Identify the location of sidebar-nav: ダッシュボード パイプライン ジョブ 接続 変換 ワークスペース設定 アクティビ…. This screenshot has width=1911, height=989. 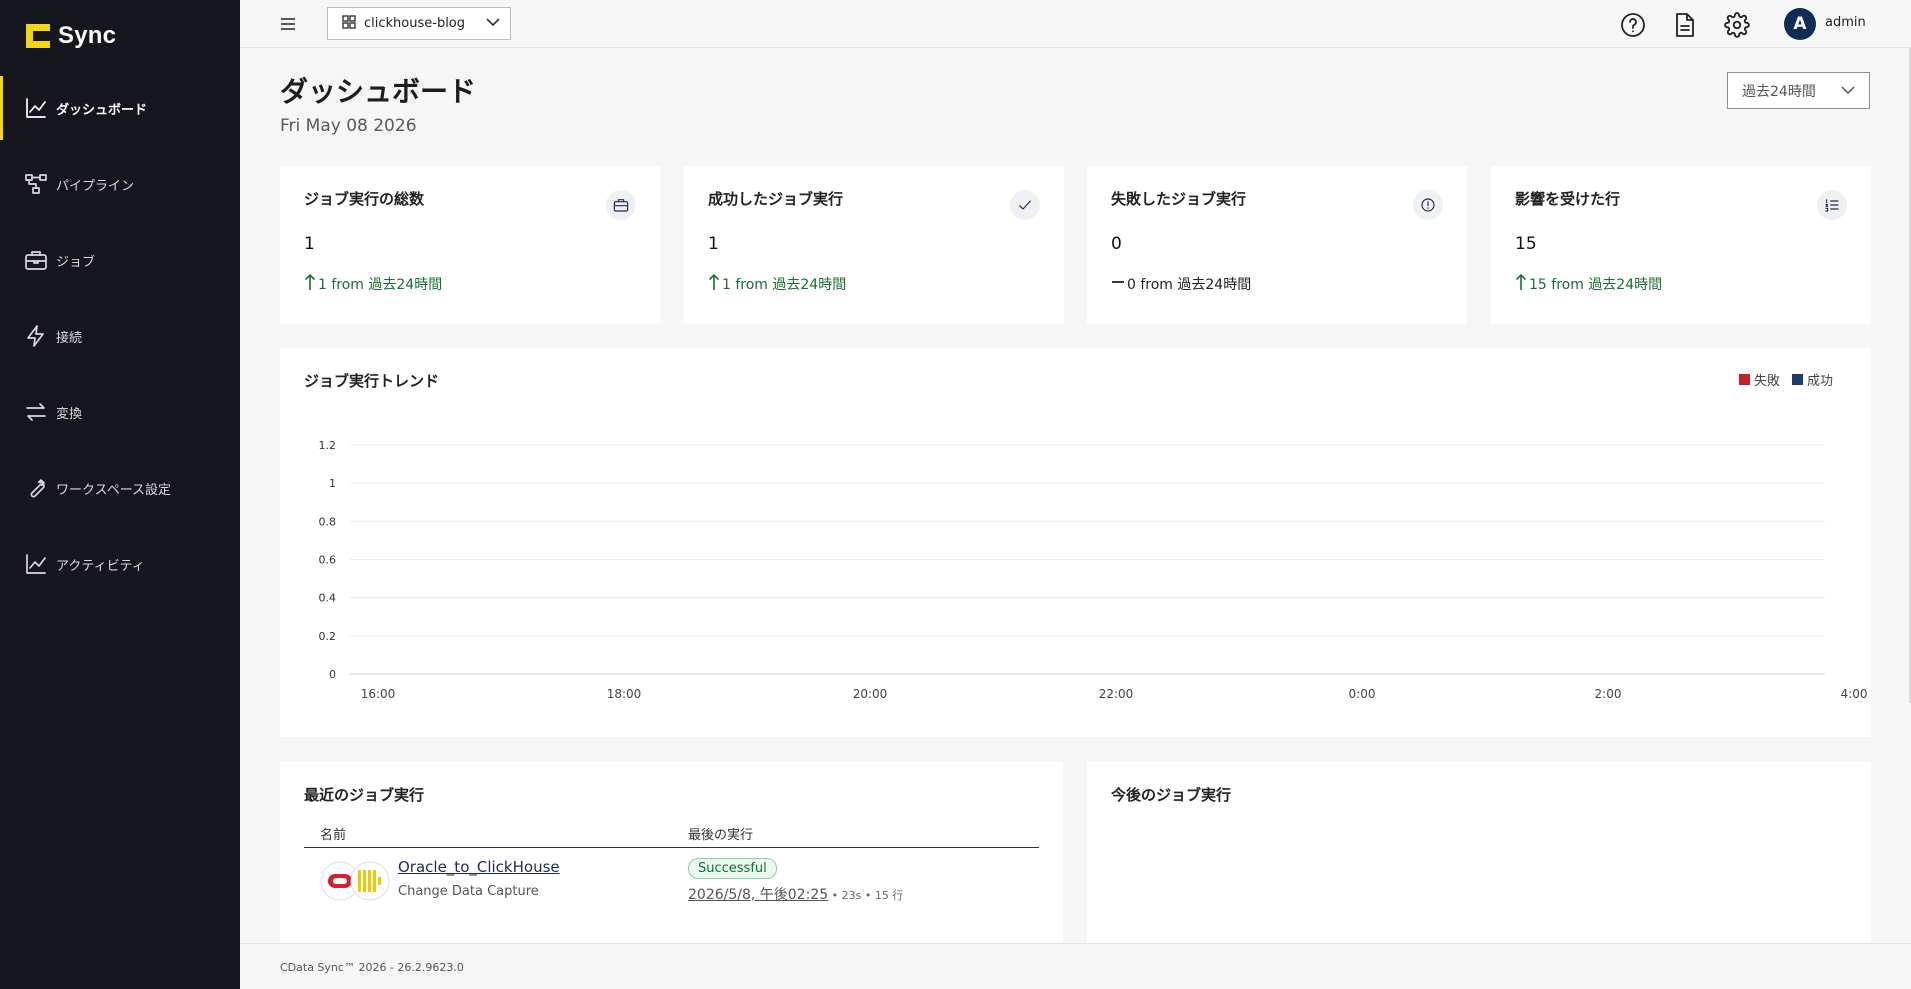
(120, 342).